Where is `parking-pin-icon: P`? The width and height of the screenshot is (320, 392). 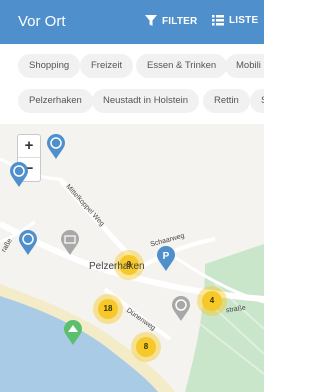 parking-pin-icon: P is located at coordinates (166, 259).